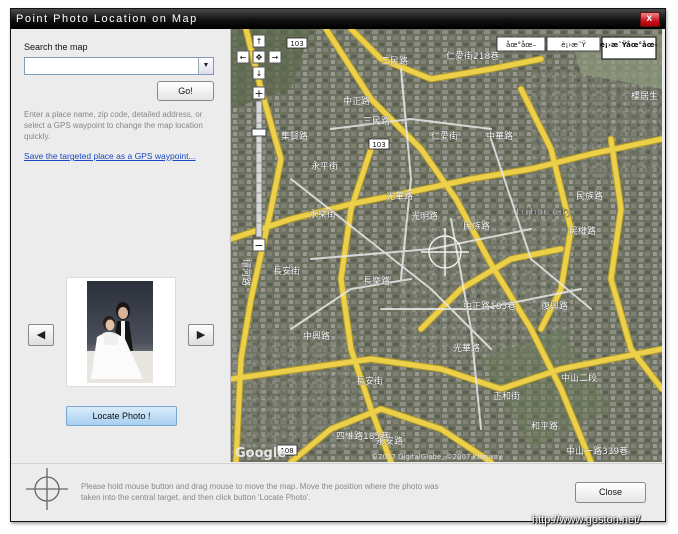 The image size is (678, 534). What do you see at coordinates (444, 136) in the screenshot?
I see `road-label: 仁愛街` at bounding box center [444, 136].